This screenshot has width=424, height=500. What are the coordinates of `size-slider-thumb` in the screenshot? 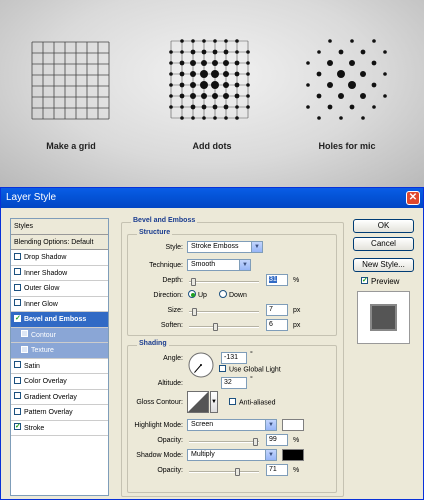 It's located at (195, 312).